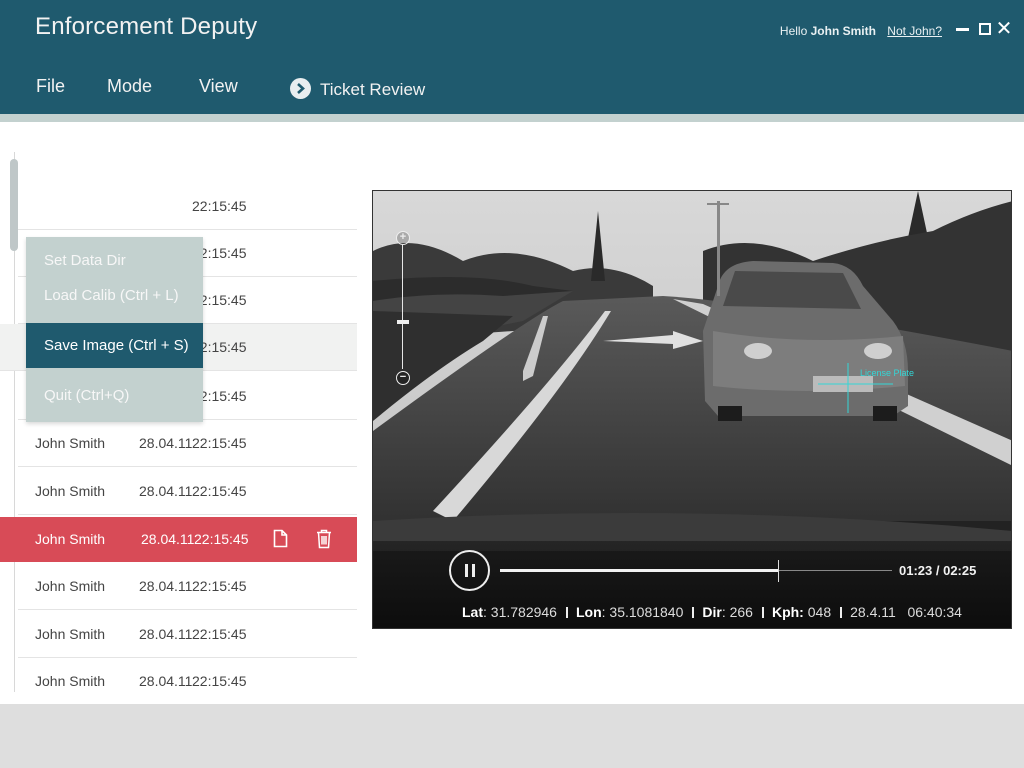 This screenshot has width=1024, height=768. I want to click on minimize-icon, so click(962, 29).